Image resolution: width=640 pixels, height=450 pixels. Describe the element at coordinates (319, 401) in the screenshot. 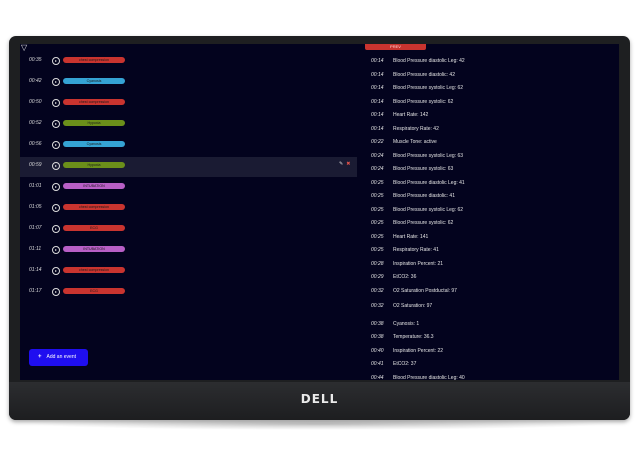

I see `monitor-chin: DELL` at that location.